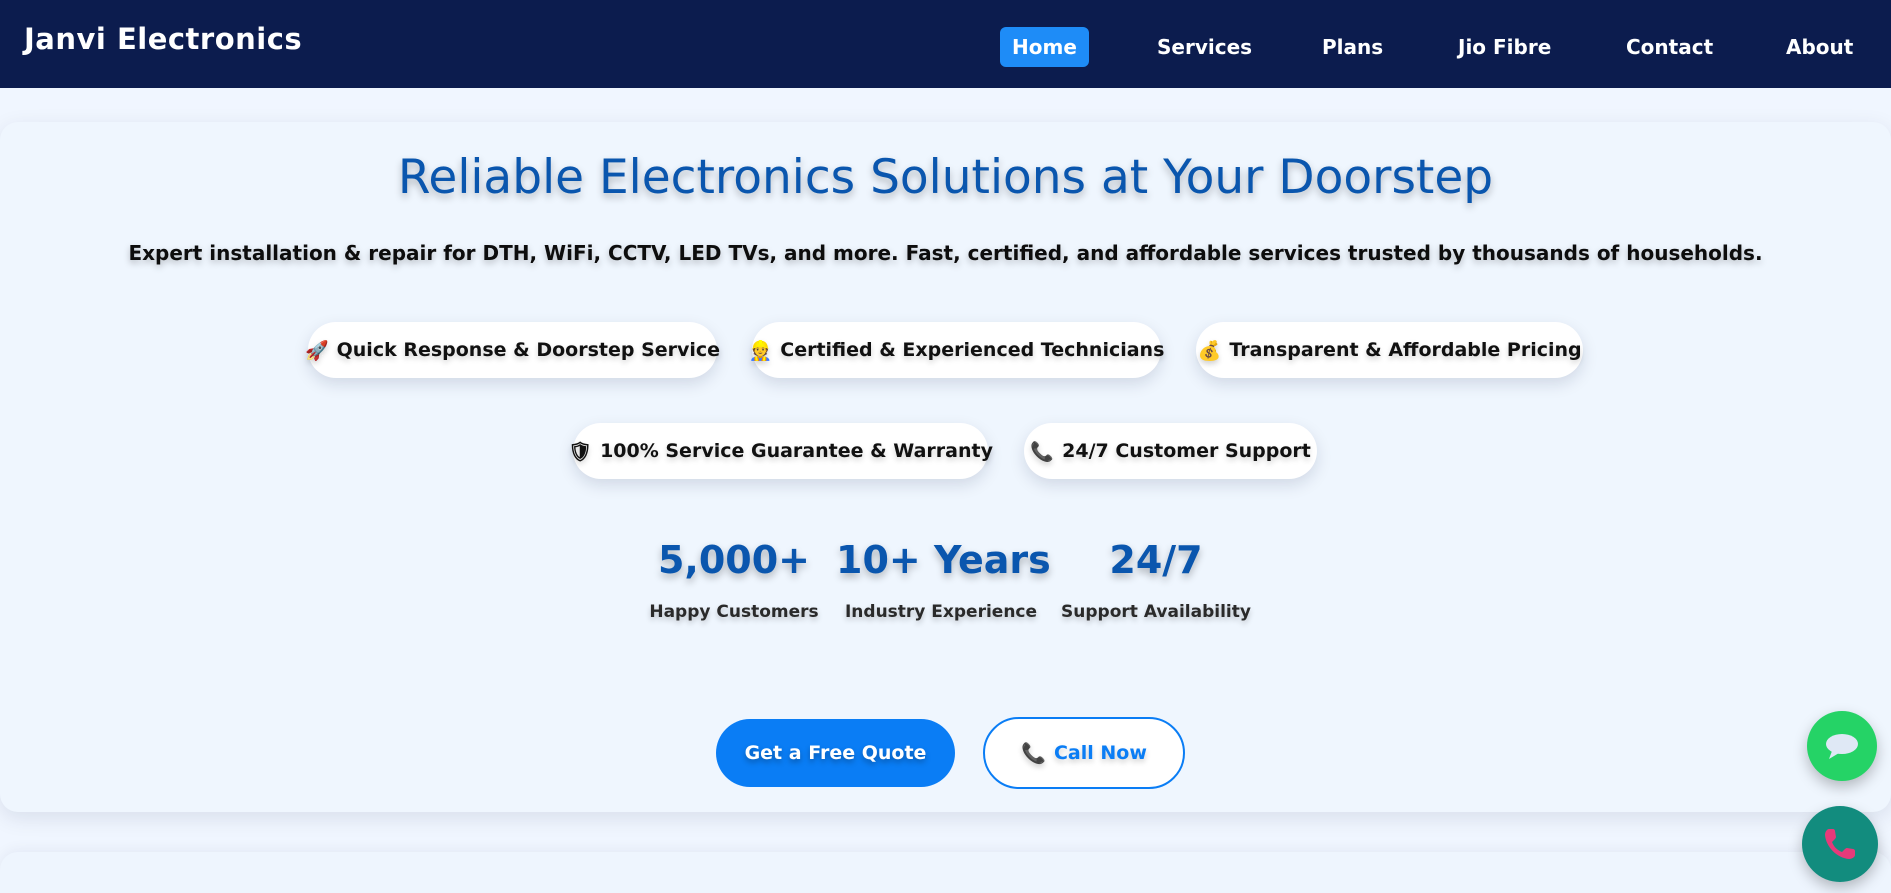 The width and height of the screenshot is (1891, 893). I want to click on nav-item-plans: Plans, so click(1352, 47).